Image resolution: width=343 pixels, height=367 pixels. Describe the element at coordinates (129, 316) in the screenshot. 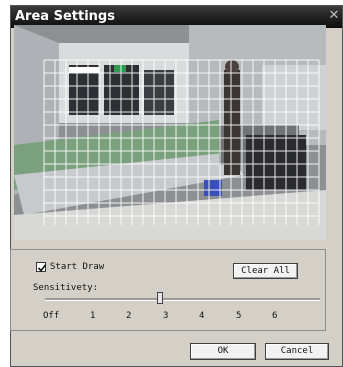

I see `scale-label-2: 2` at that location.